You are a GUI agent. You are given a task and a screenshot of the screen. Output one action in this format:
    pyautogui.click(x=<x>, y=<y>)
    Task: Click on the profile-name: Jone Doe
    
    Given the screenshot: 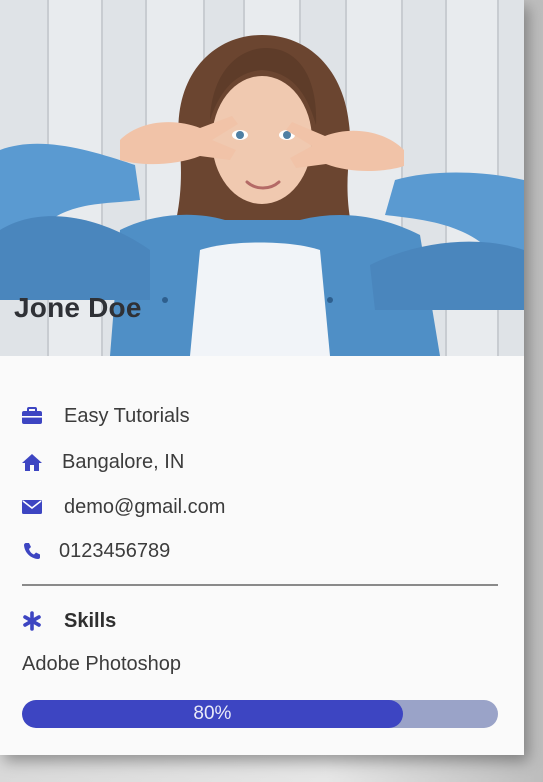 What is the action you would take?
    pyautogui.click(x=78, y=307)
    